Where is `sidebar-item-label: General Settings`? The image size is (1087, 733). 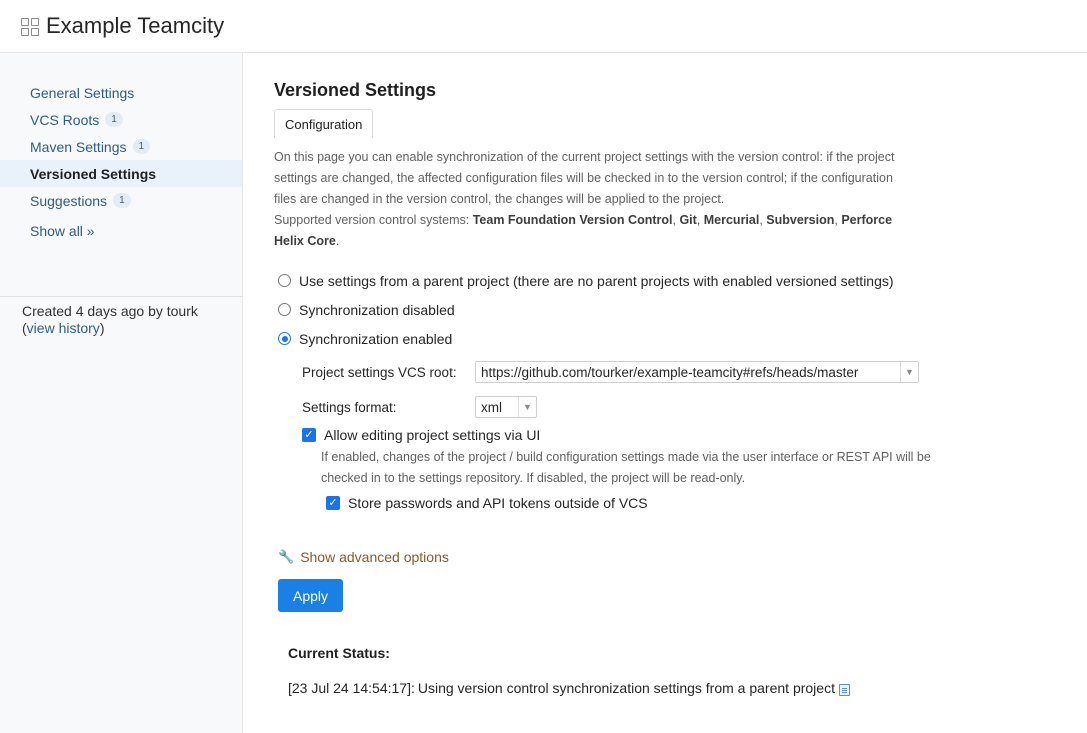 sidebar-item-label: General Settings is located at coordinates (82, 92).